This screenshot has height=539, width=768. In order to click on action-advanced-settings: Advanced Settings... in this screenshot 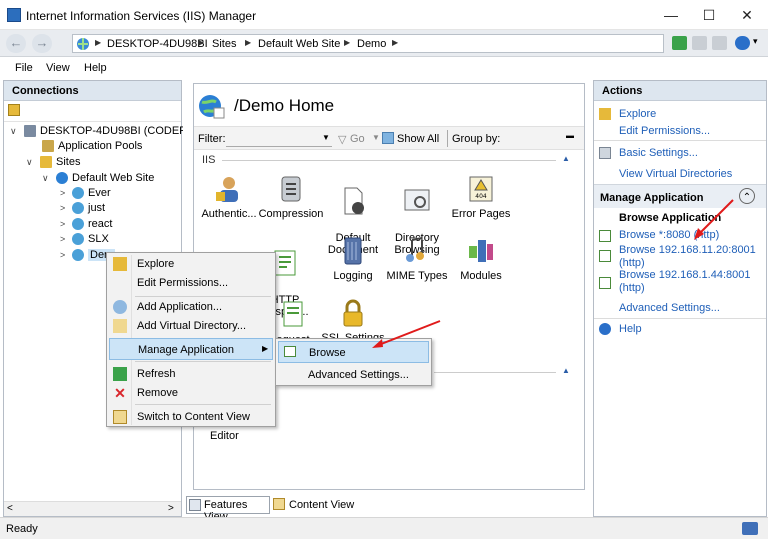, I will do `click(669, 308)`.